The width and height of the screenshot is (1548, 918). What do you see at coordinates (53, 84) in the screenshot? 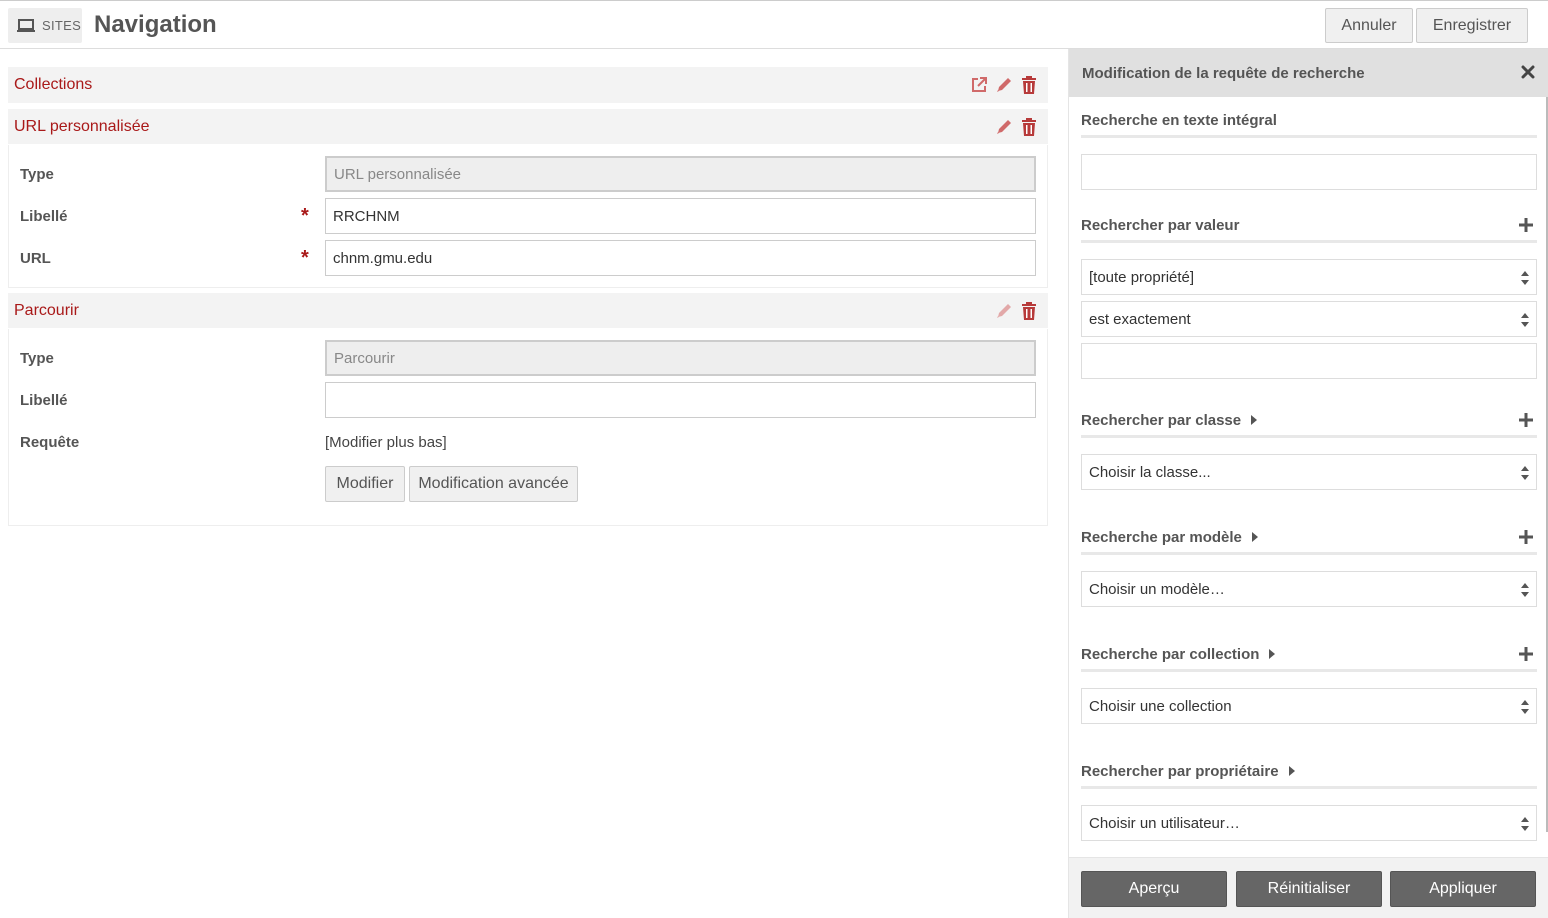
I see `nav-item-label: Collections` at bounding box center [53, 84].